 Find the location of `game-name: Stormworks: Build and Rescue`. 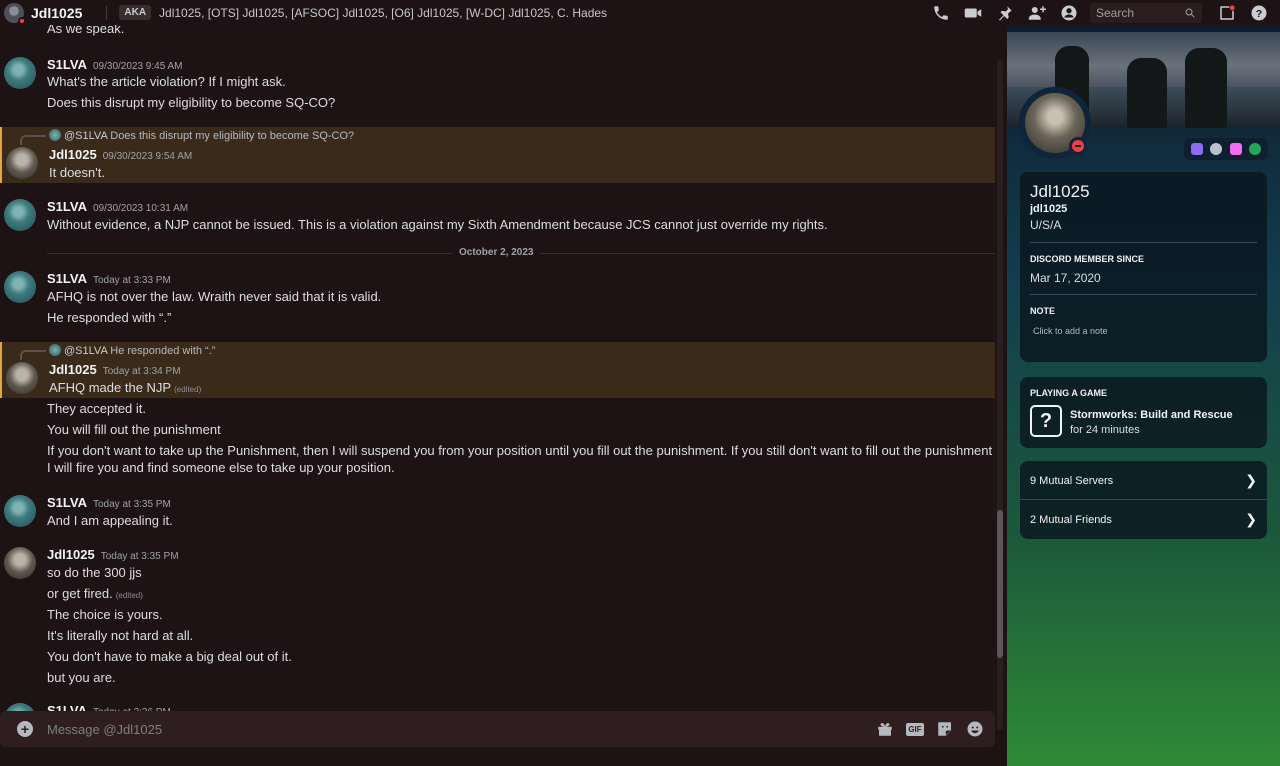

game-name: Stormworks: Build and Rescue is located at coordinates (1151, 415).